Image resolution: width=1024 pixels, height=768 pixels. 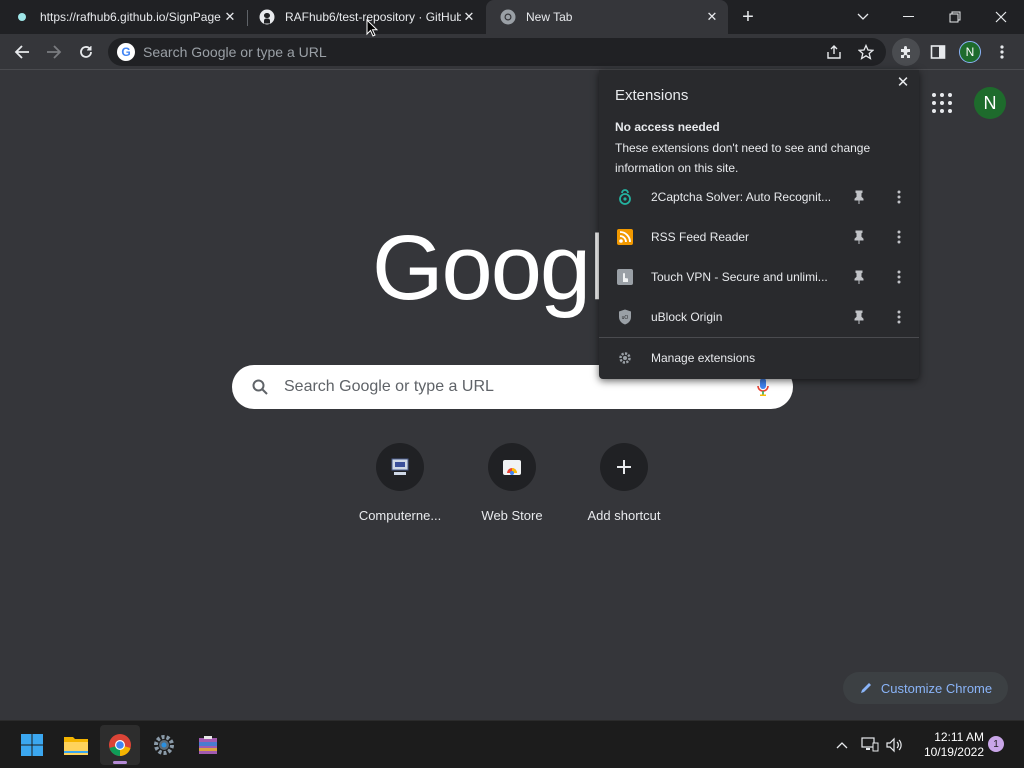 I want to click on vpn-icon, so click(x=625, y=277).